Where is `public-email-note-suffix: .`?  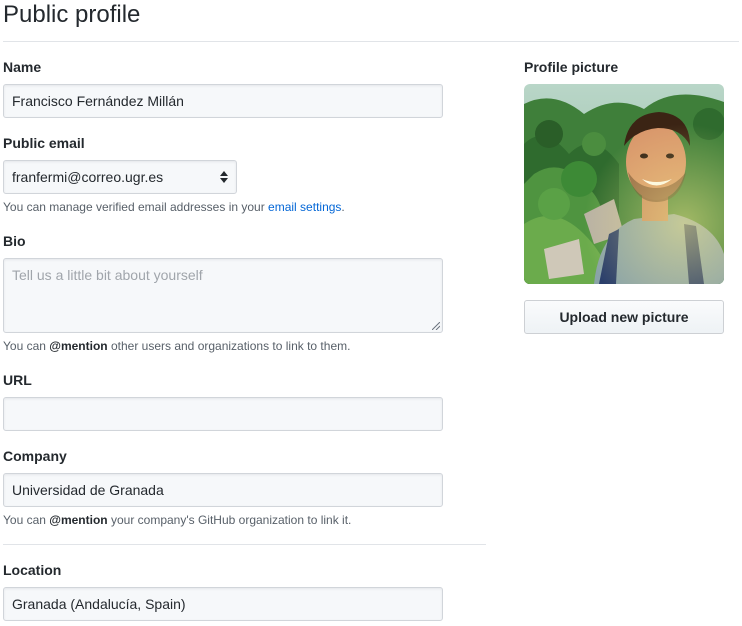 public-email-note-suffix: . is located at coordinates (343, 207).